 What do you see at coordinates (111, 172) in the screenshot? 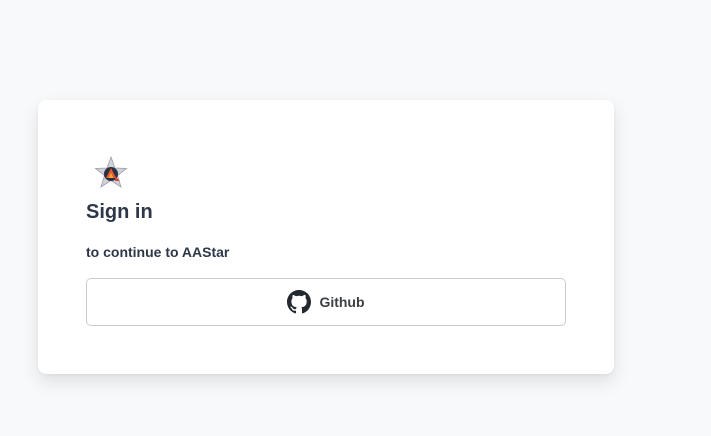
I see `aastar-logo-icon` at bounding box center [111, 172].